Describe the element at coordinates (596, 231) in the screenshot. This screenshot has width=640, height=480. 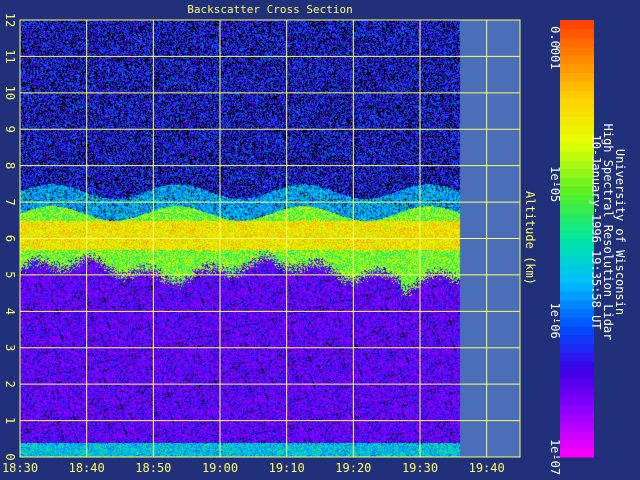
I see `annotation-line-3: 10-January-1996 19:35:58 UT` at that location.